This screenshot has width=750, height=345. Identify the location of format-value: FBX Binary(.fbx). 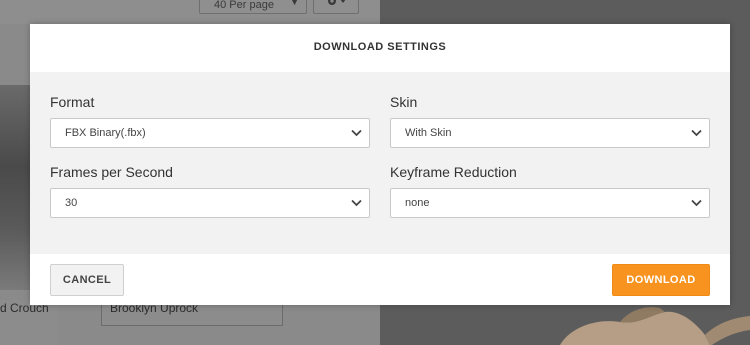
(105, 133).